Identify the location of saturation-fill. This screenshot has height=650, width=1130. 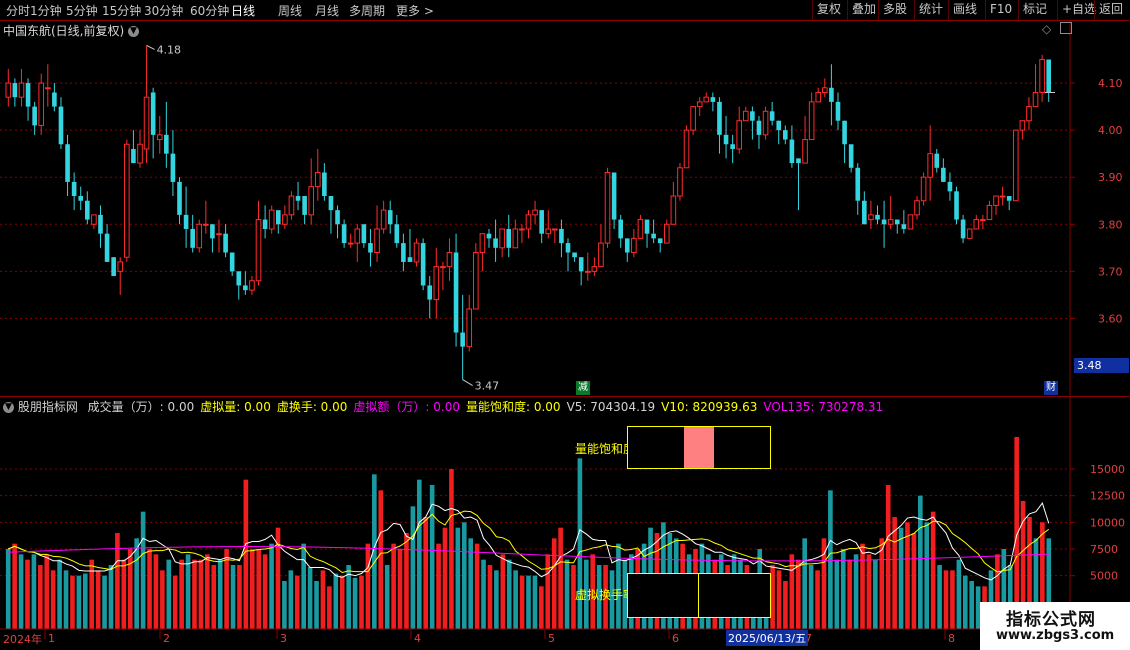
(699, 447).